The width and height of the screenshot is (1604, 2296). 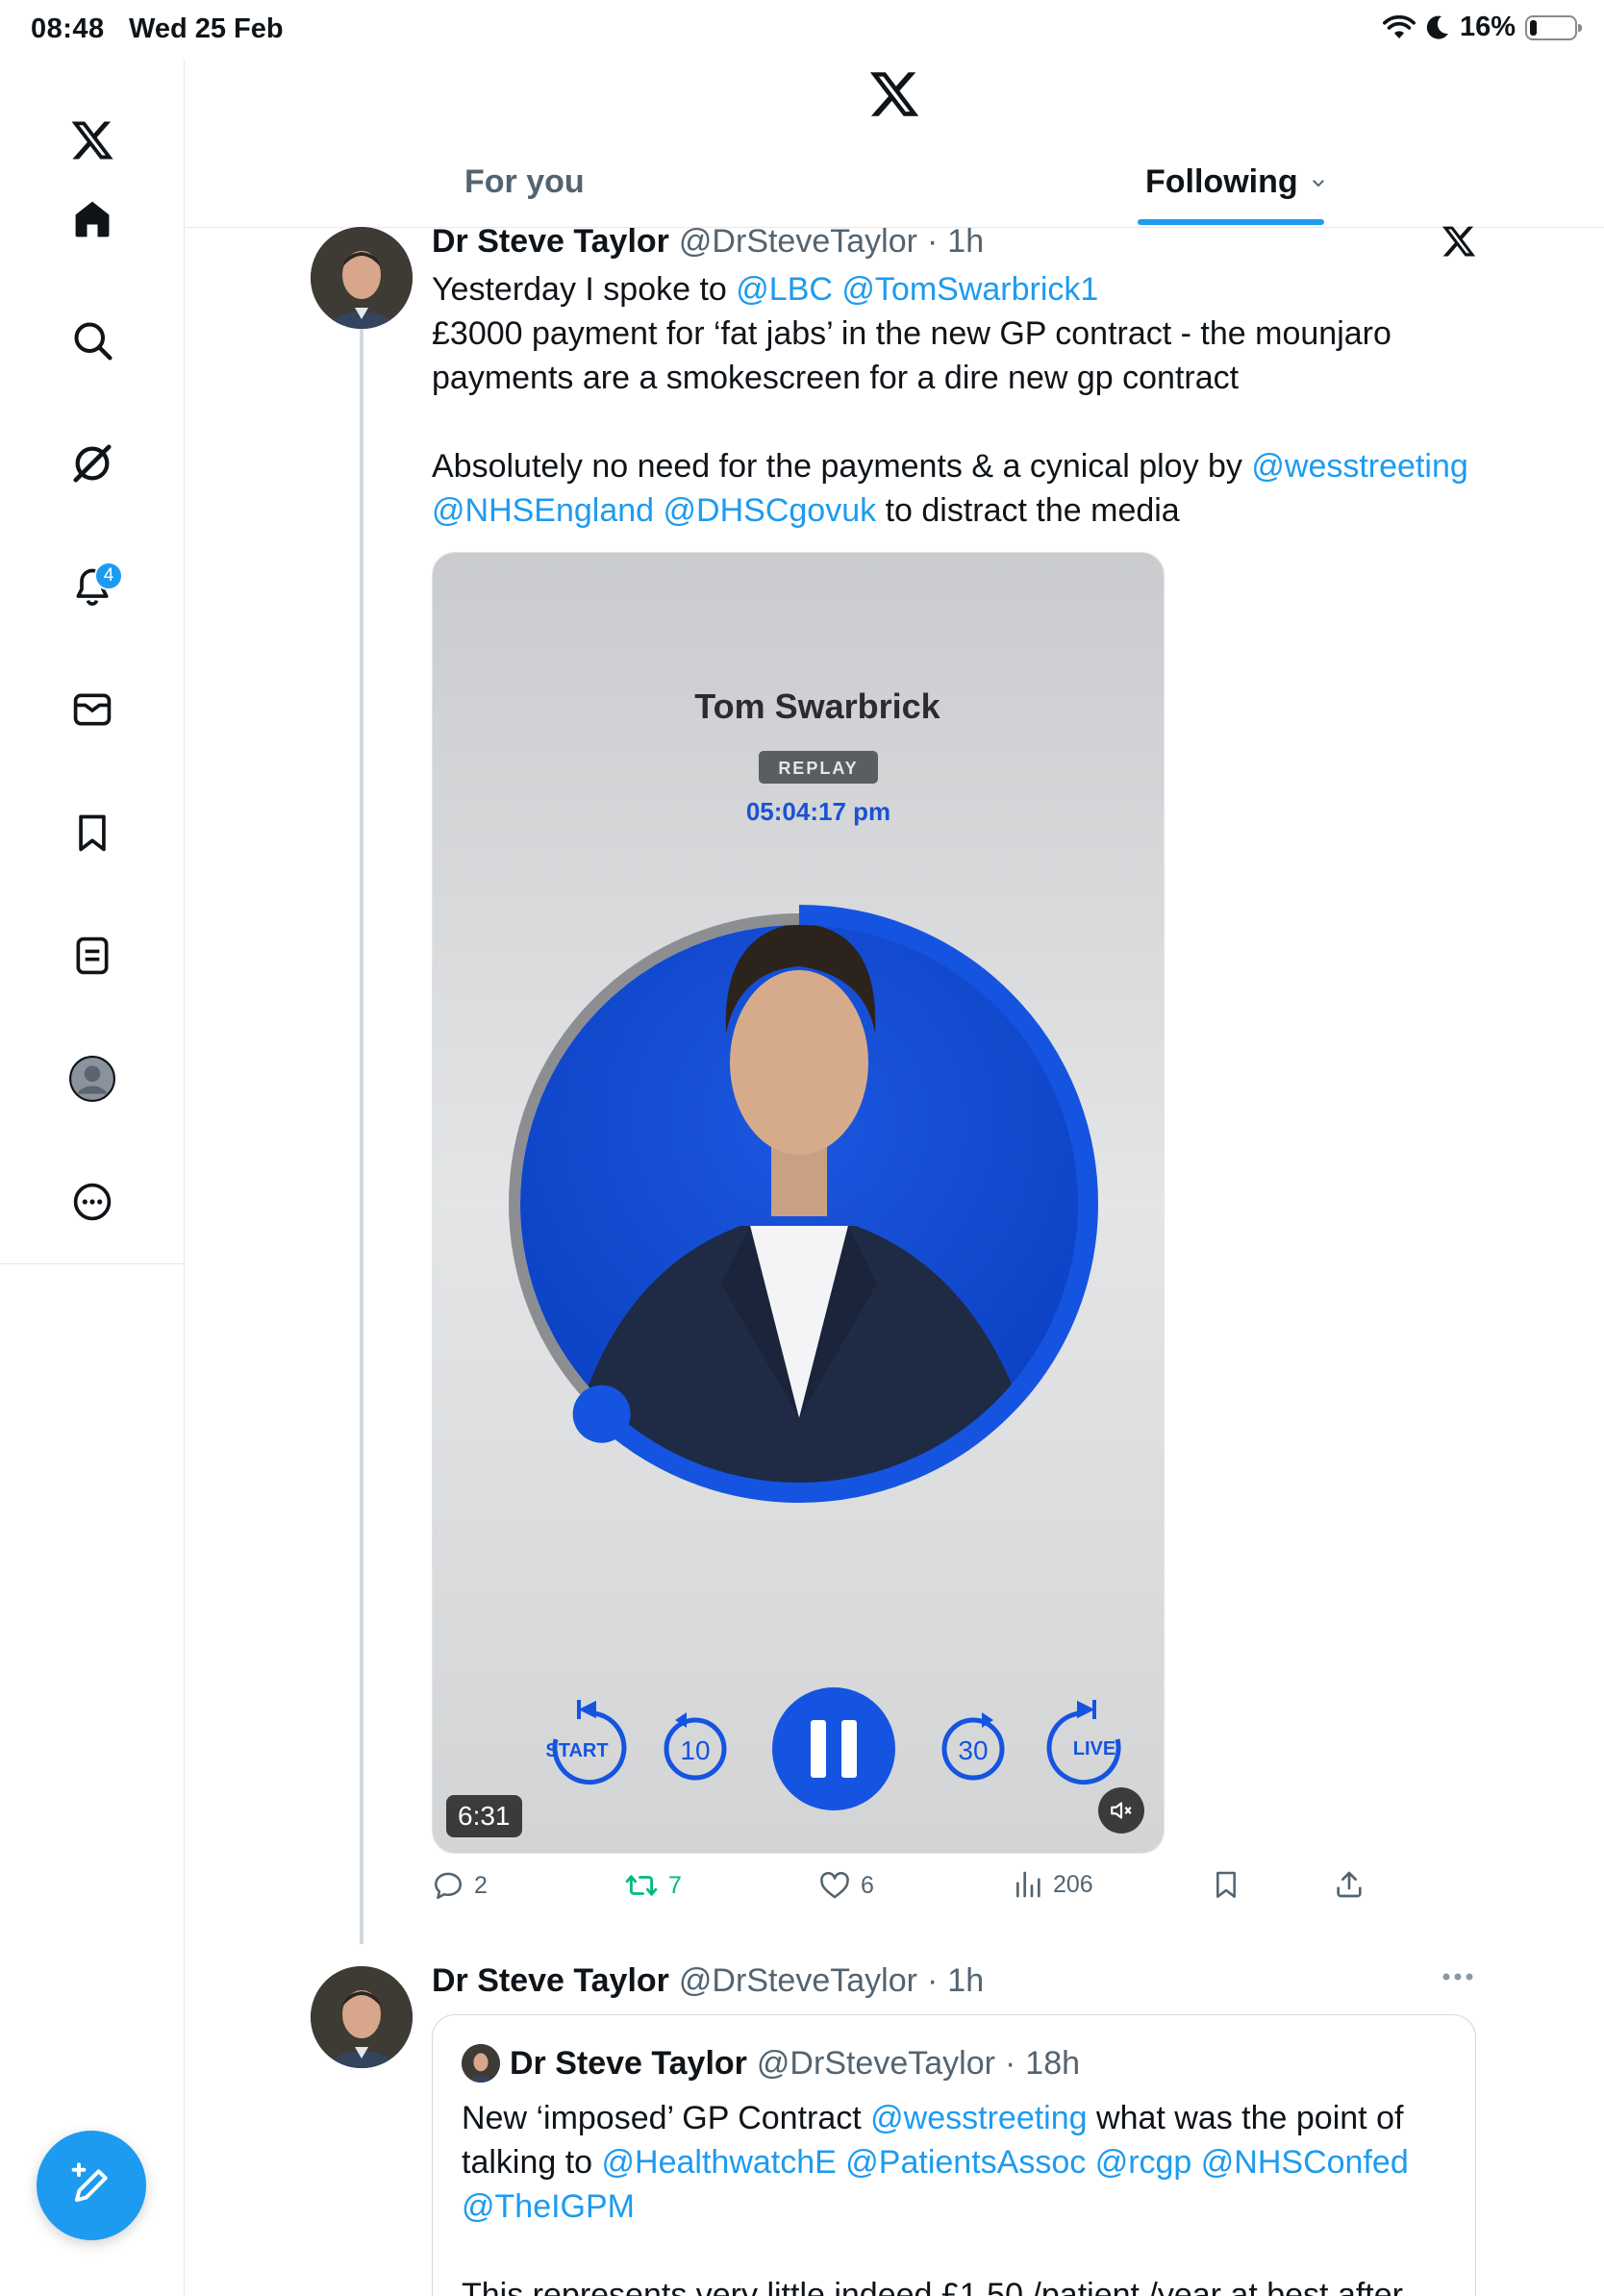 I want to click on bookmarks-icon, so click(x=92, y=832).